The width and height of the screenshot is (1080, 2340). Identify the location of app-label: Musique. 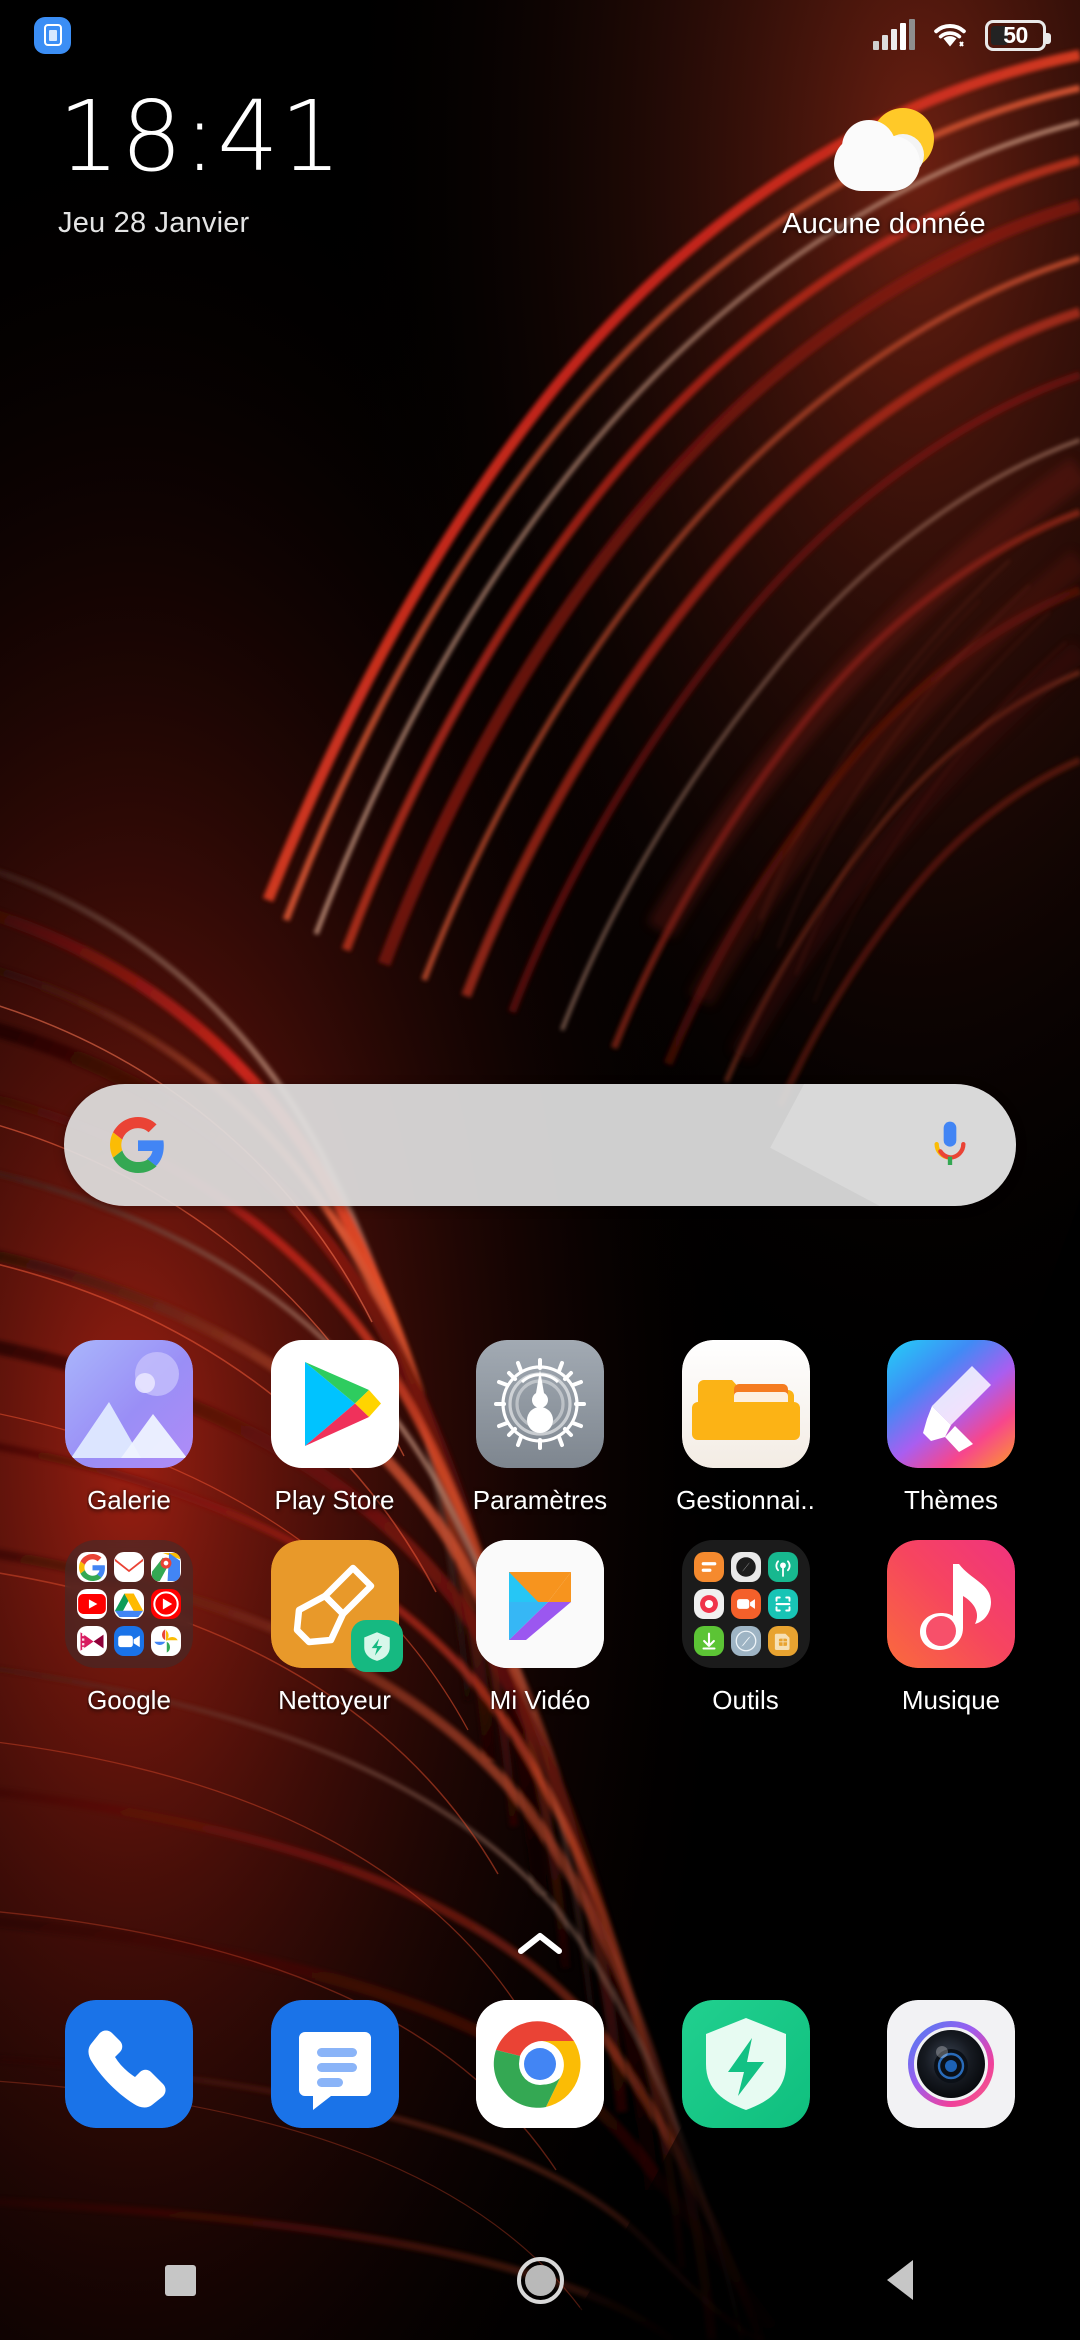
(951, 1700).